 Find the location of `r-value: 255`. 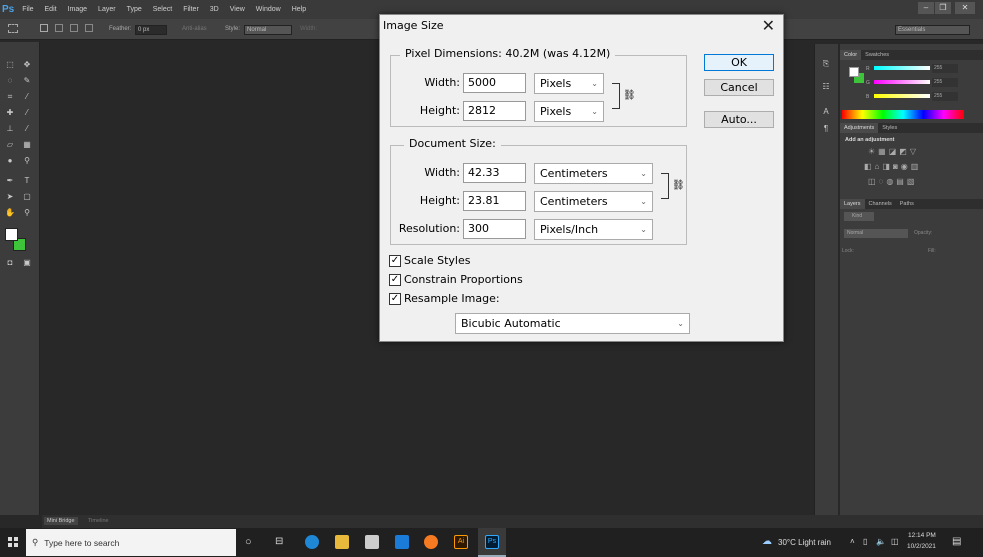

r-value: 255 is located at coordinates (945, 68).